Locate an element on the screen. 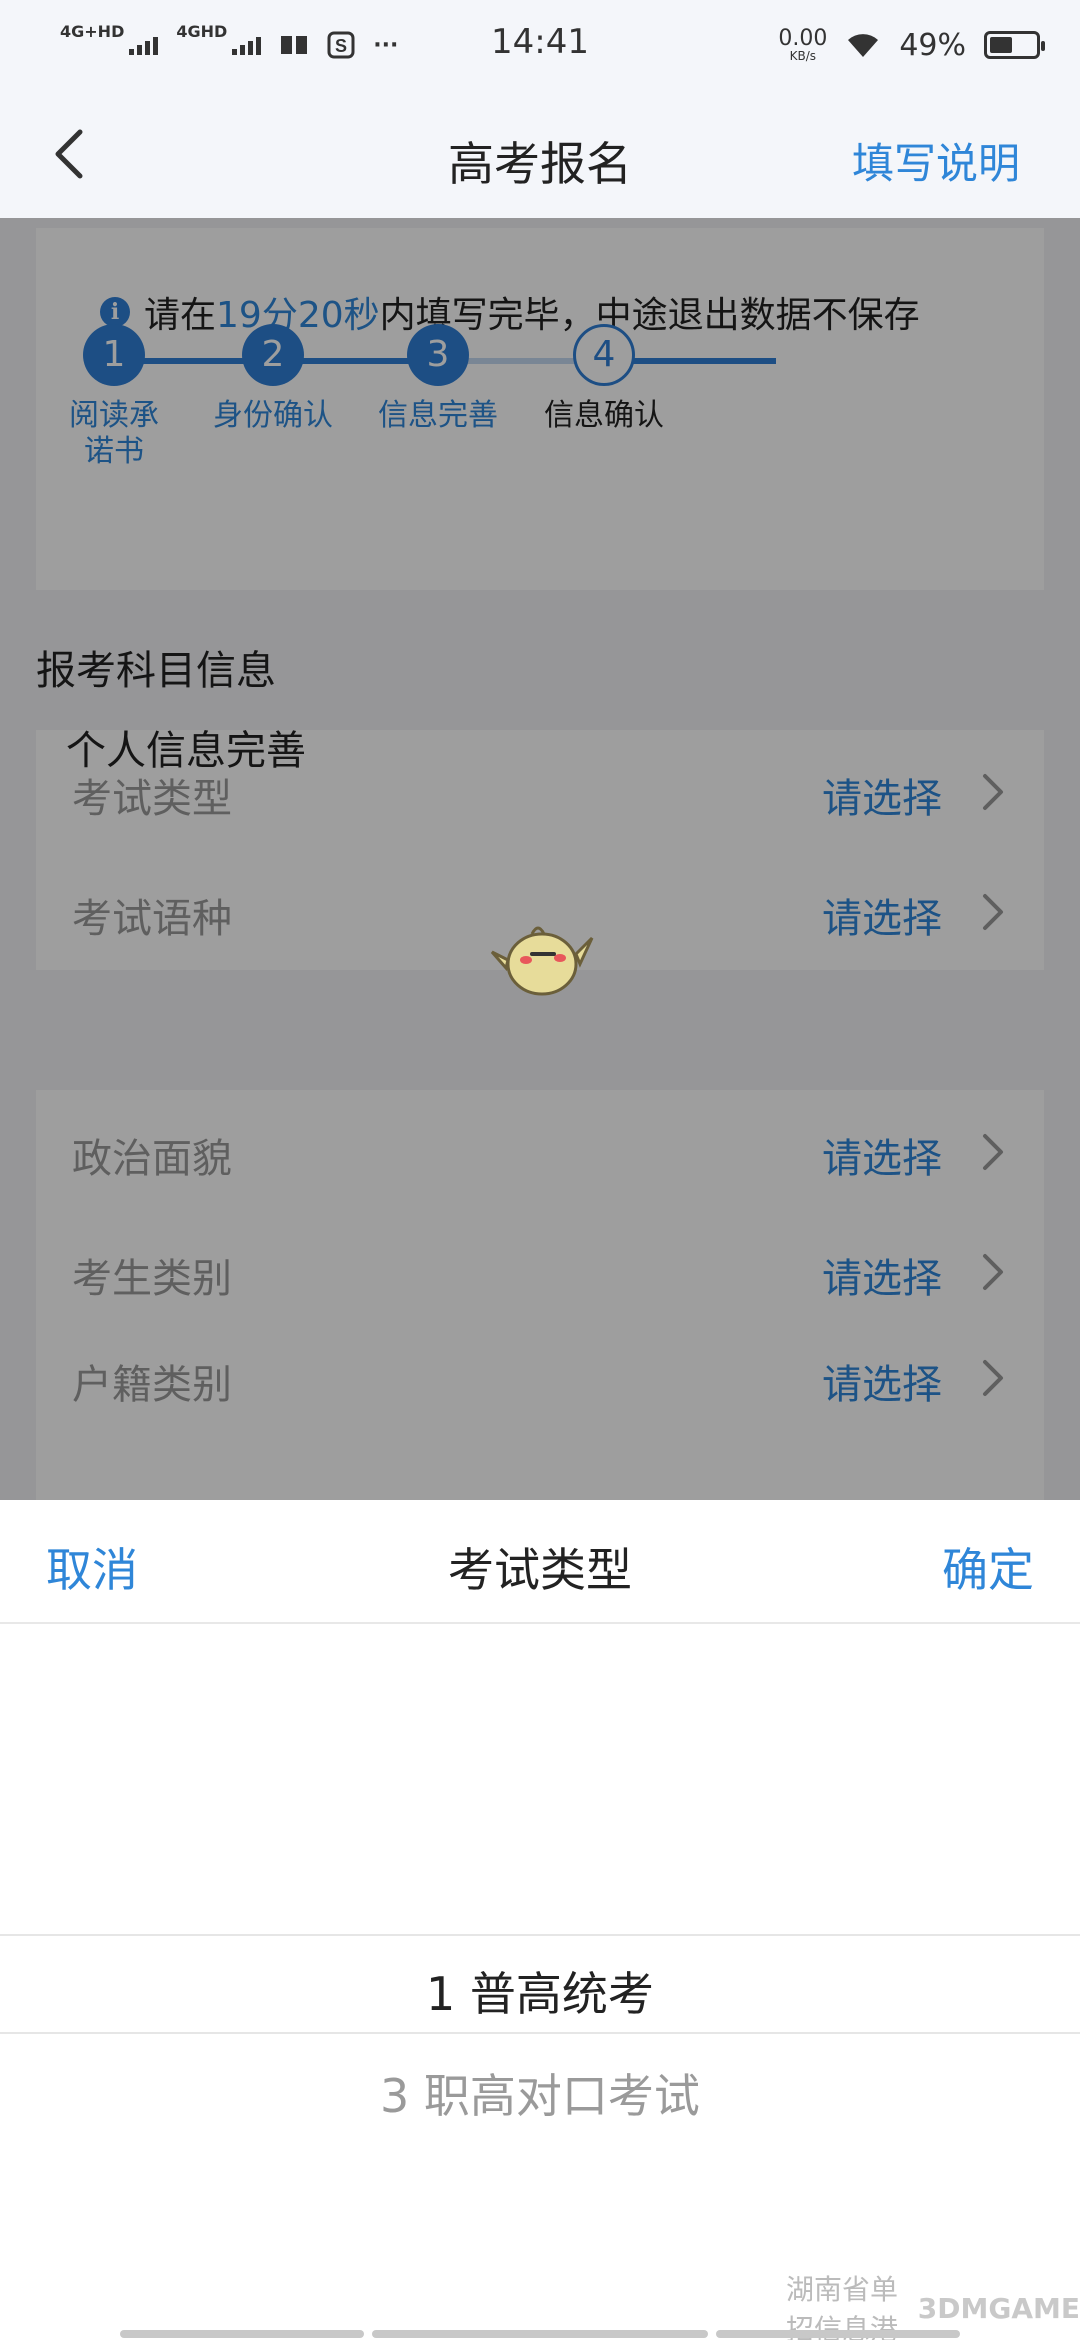 This screenshot has width=1080, height=2340. mascot-sticker is located at coordinates (542, 961).